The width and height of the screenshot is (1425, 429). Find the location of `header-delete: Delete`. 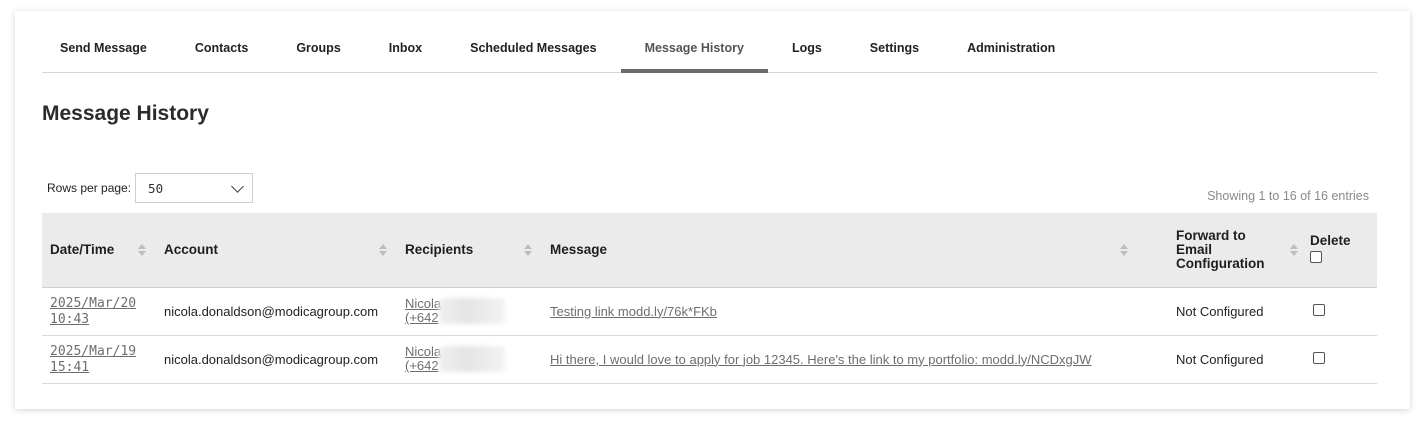

header-delete: Delete is located at coordinates (1339, 250).